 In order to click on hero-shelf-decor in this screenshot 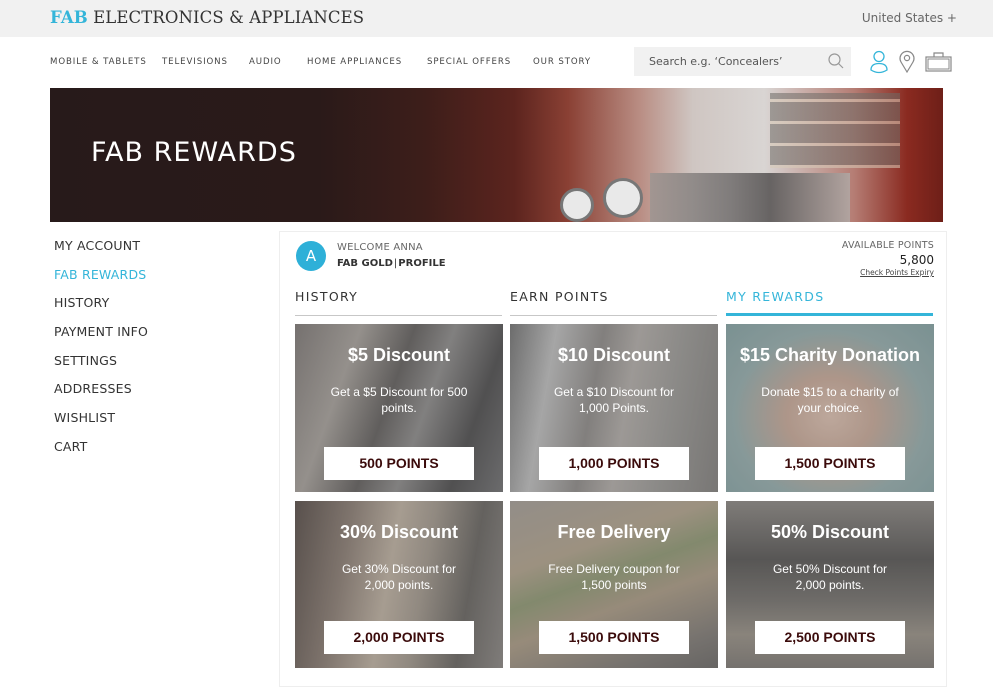, I will do `click(835, 130)`.